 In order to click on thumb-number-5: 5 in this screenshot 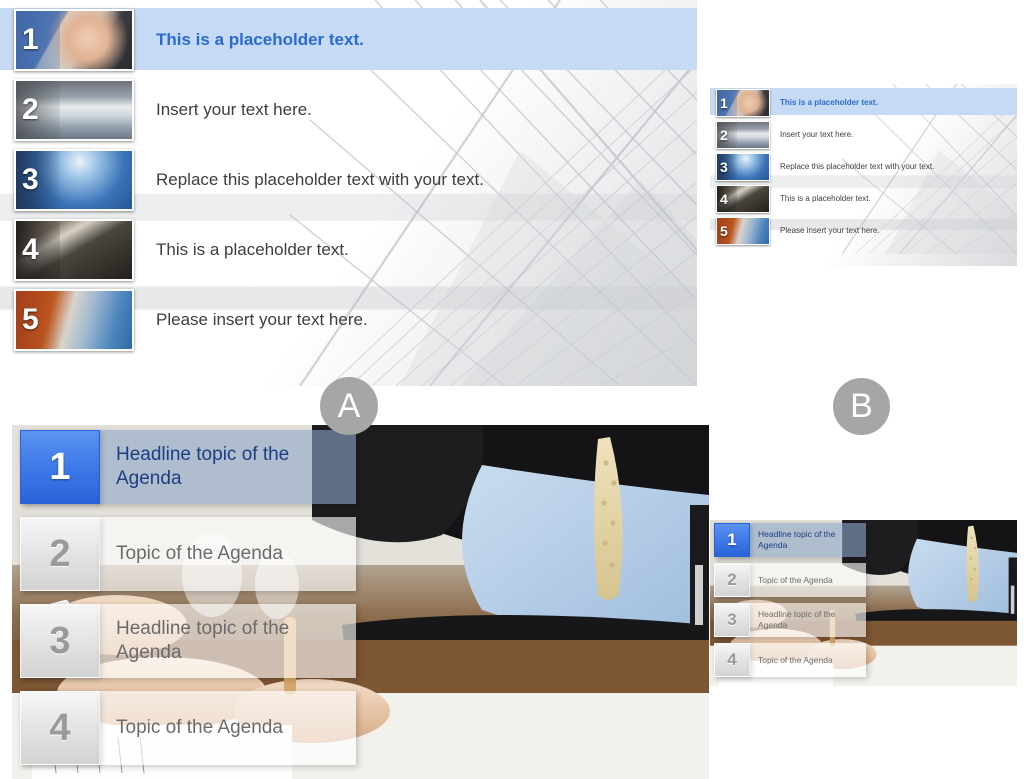, I will do `click(30, 319)`.